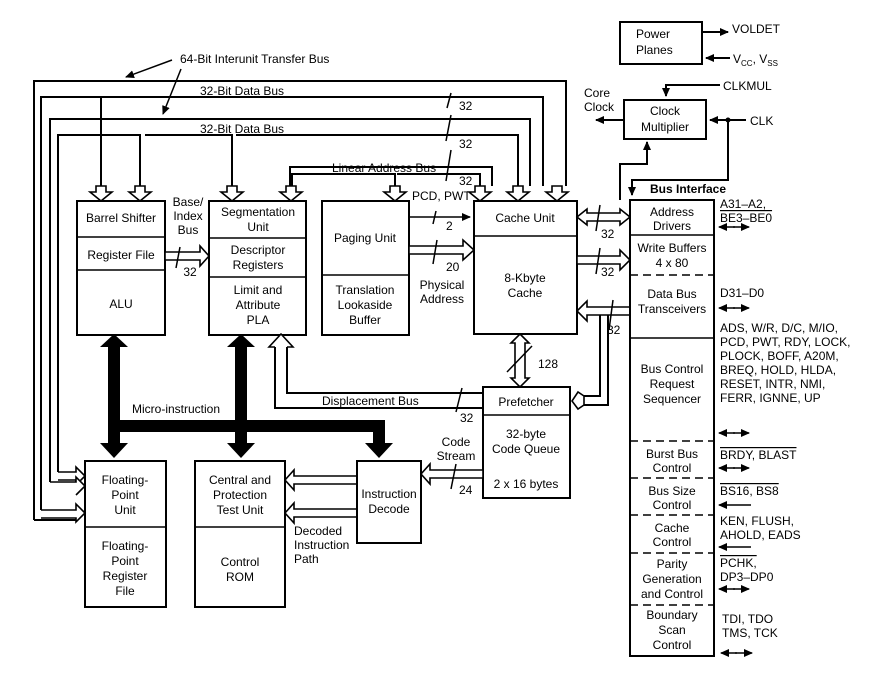  What do you see at coordinates (384, 370) in the screenshot?
I see `displacement-bus-line` at bounding box center [384, 370].